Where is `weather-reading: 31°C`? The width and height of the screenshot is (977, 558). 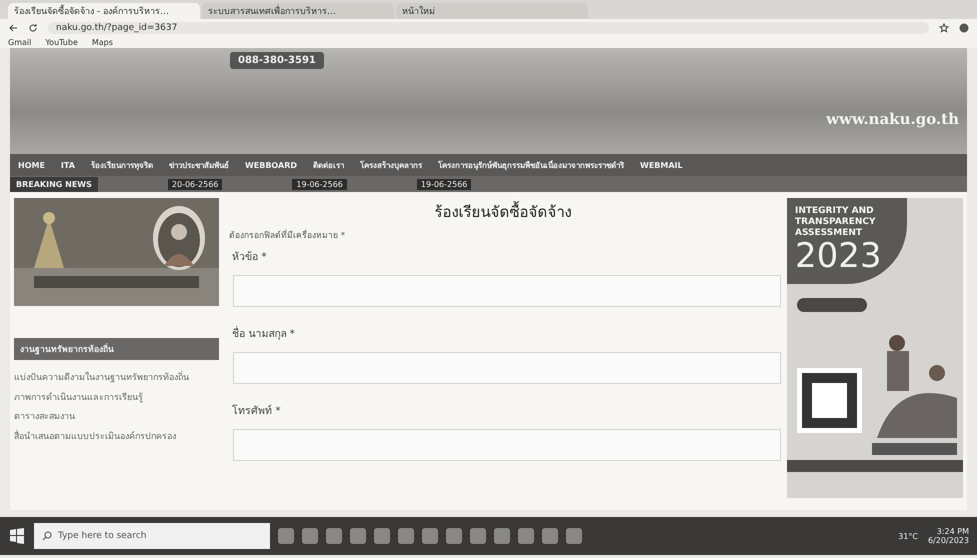 weather-reading: 31°C is located at coordinates (908, 536).